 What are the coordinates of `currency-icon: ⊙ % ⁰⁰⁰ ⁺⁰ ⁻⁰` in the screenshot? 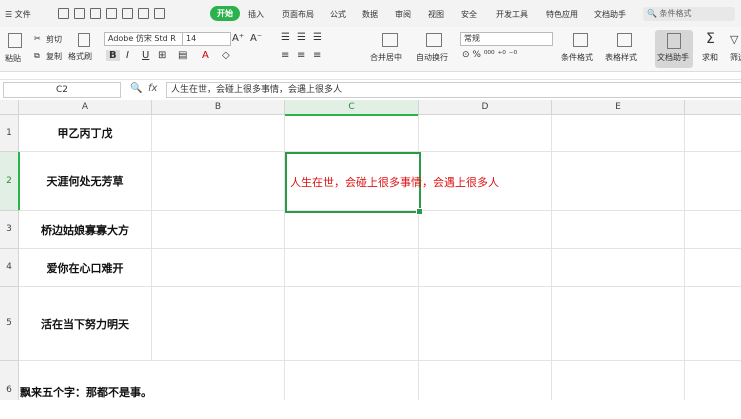 It's located at (489, 55).